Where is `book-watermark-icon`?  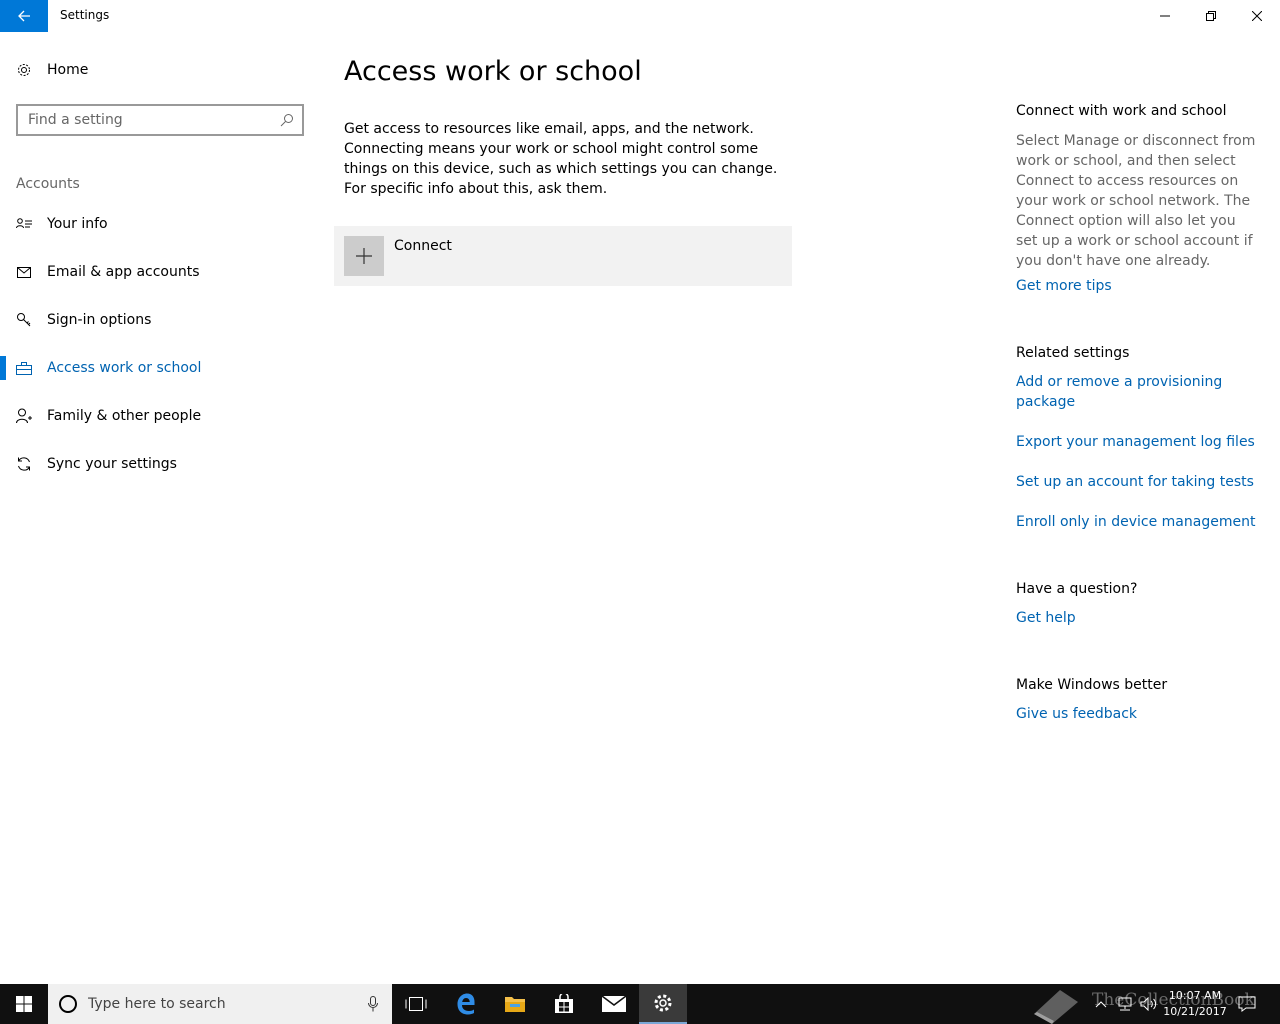 book-watermark-icon is located at coordinates (1056, 1007).